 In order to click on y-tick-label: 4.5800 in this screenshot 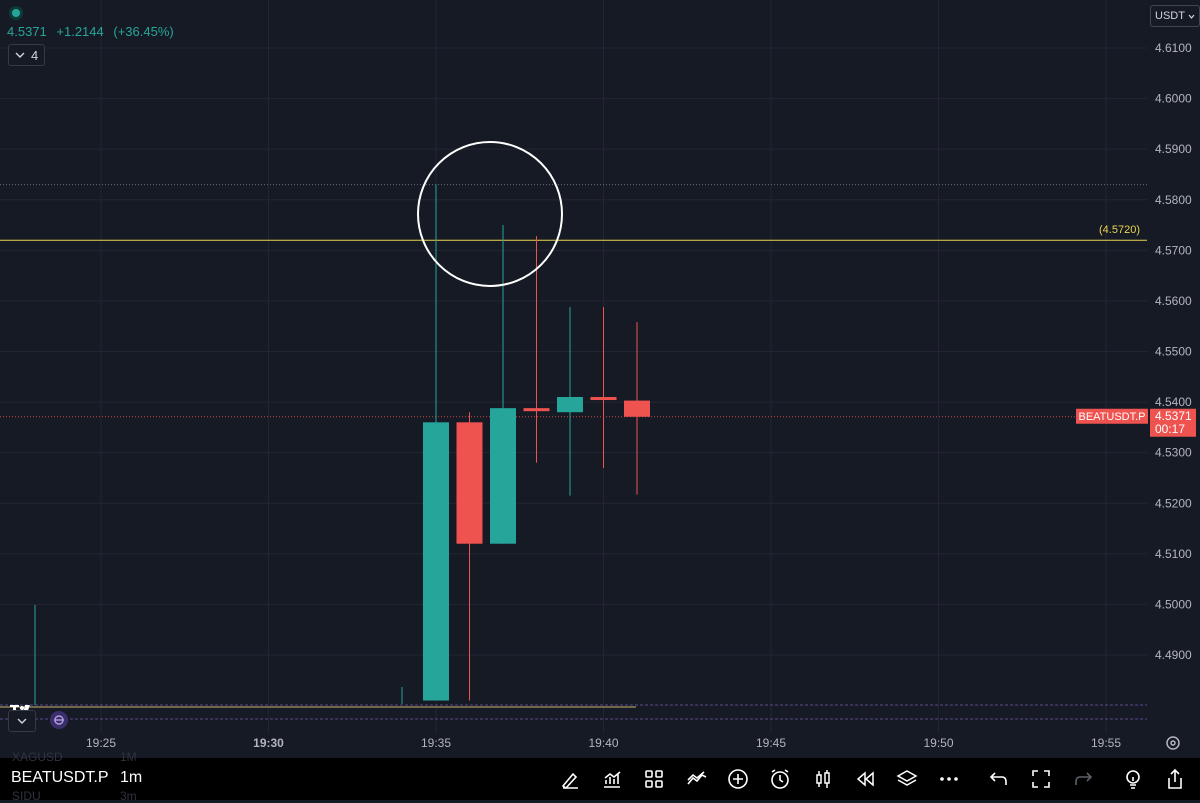, I will do `click(1173, 200)`.